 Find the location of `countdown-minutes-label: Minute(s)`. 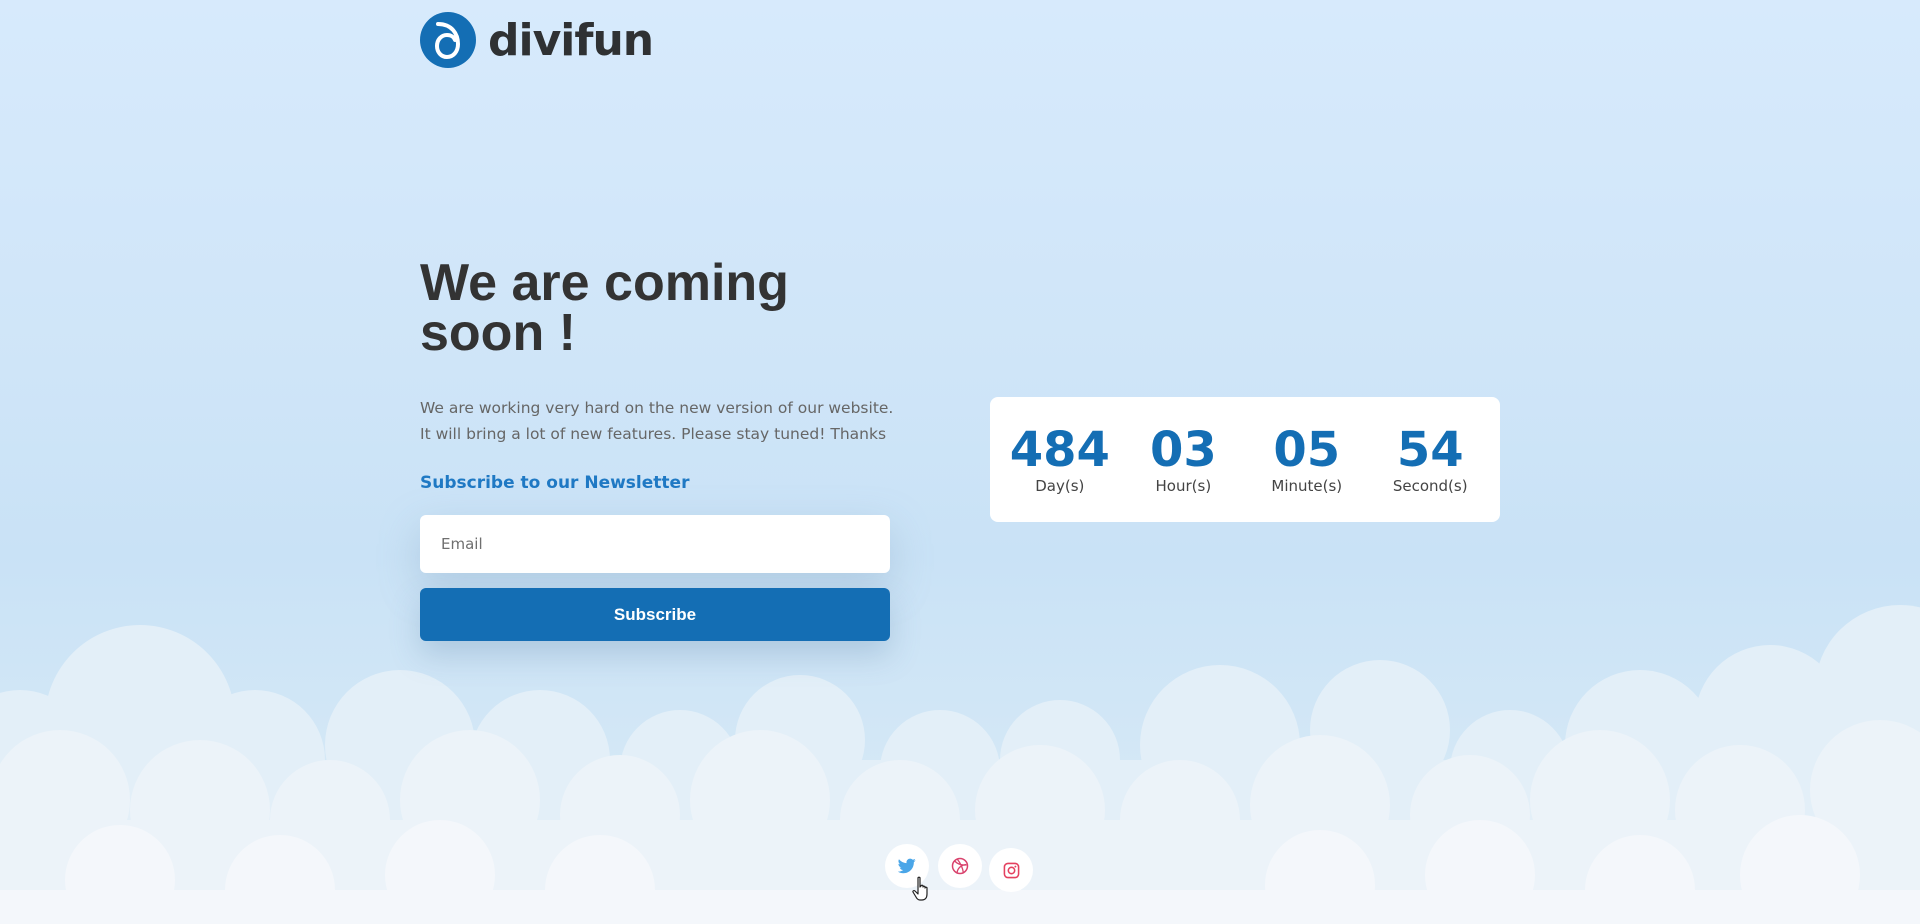

countdown-minutes-label: Minute(s) is located at coordinates (1307, 485).